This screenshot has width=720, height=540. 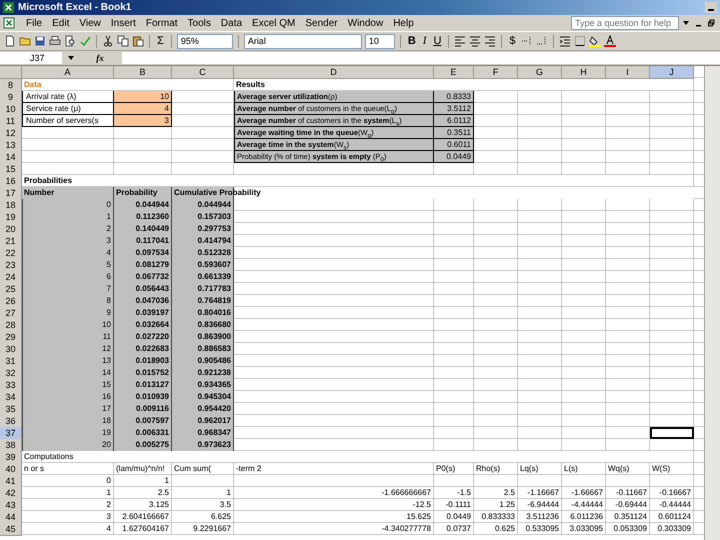 What do you see at coordinates (11, 289) in the screenshot?
I see `row-header: 25` at bounding box center [11, 289].